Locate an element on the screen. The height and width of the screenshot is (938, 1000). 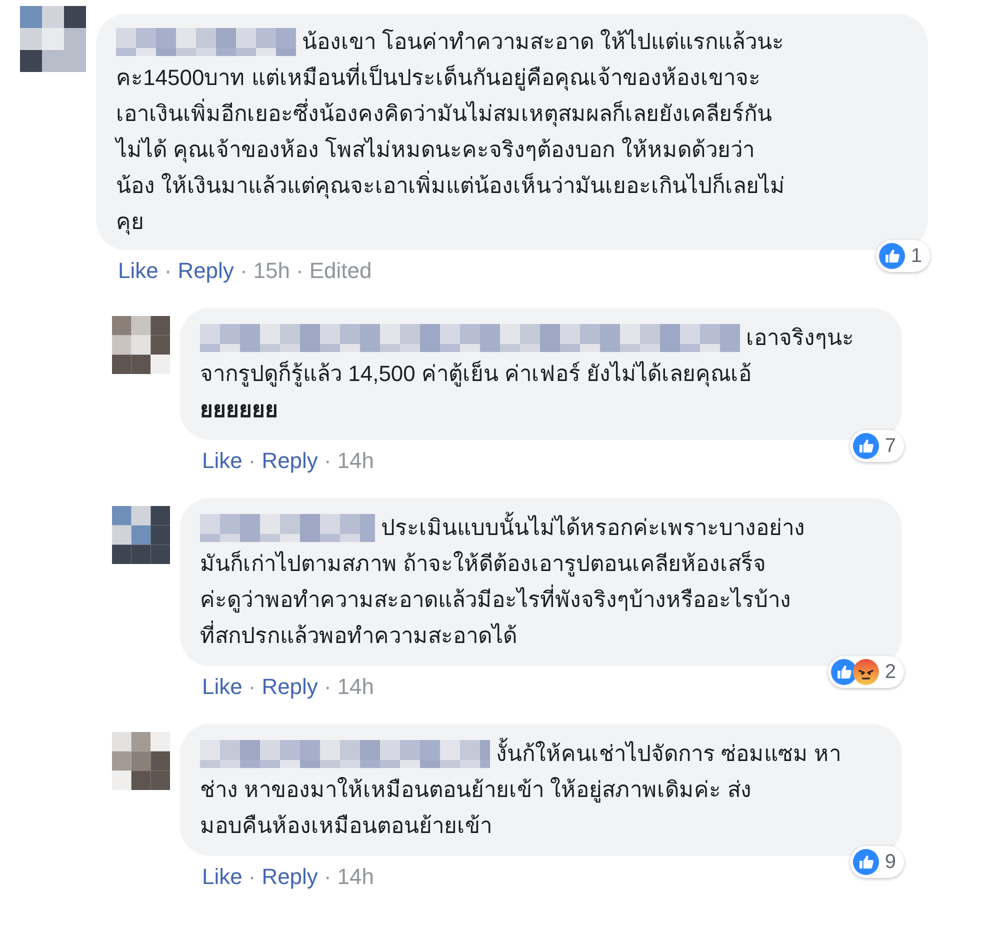
comment-info: 15h is located at coordinates (271, 271).